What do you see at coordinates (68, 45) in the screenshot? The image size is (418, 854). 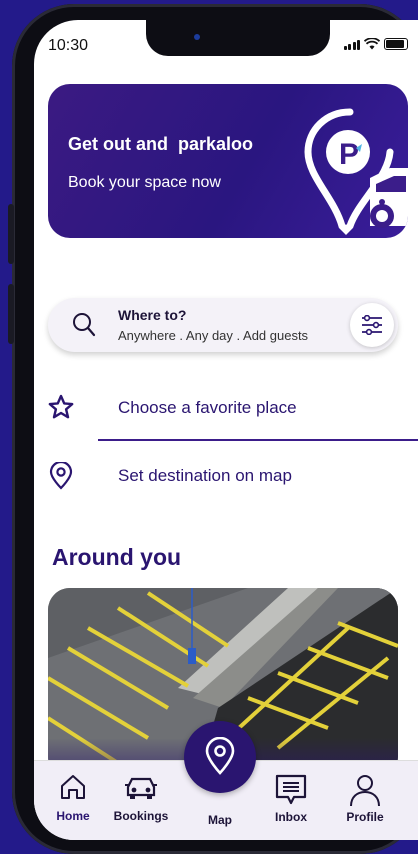 I see `status-time: 10:30` at bounding box center [68, 45].